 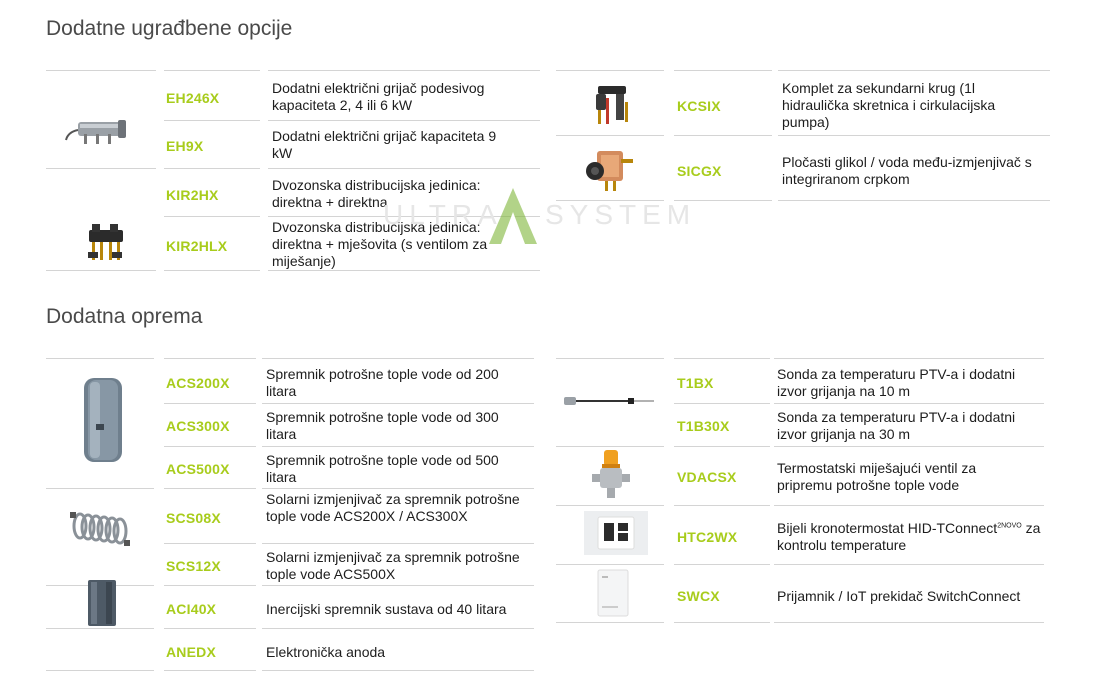 I want to click on code-swcx: SWCX, so click(x=698, y=596).